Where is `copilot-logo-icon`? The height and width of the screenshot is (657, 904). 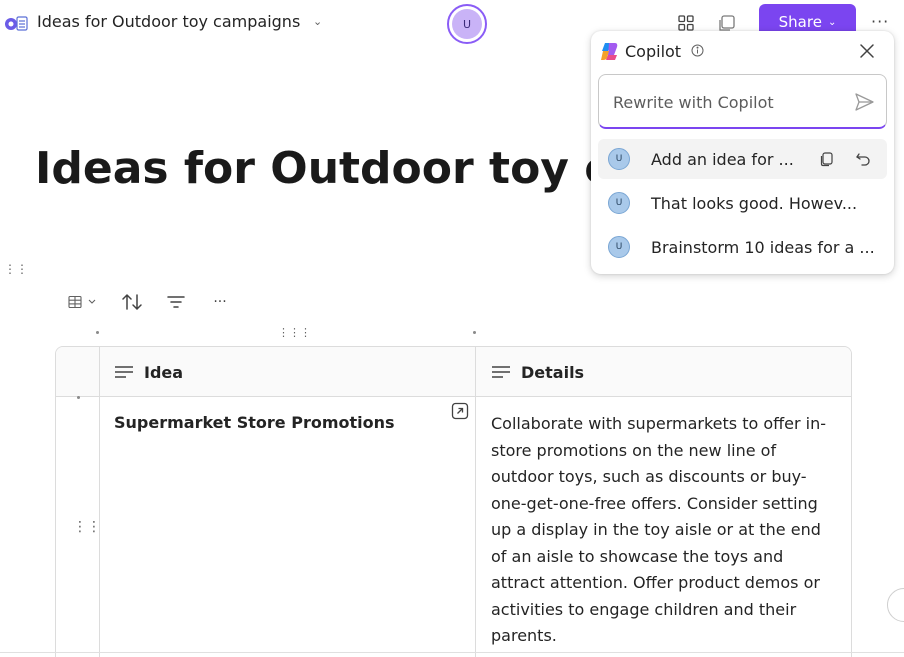
copilot-logo-icon is located at coordinates (609, 51).